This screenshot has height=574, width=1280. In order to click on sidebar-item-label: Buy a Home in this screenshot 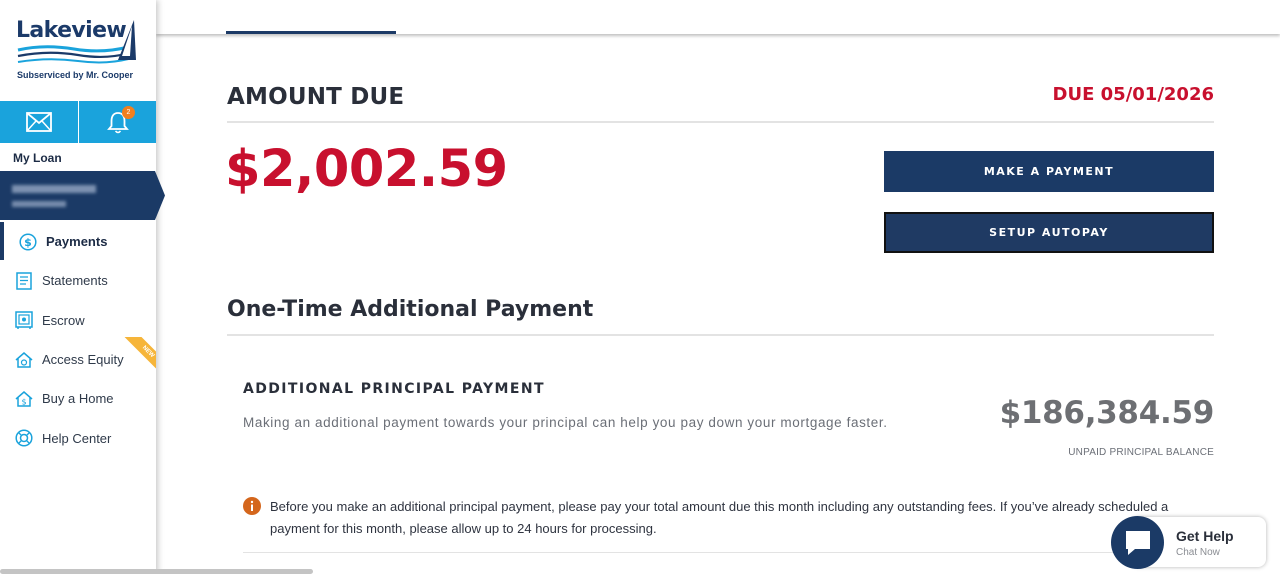, I will do `click(78, 399)`.